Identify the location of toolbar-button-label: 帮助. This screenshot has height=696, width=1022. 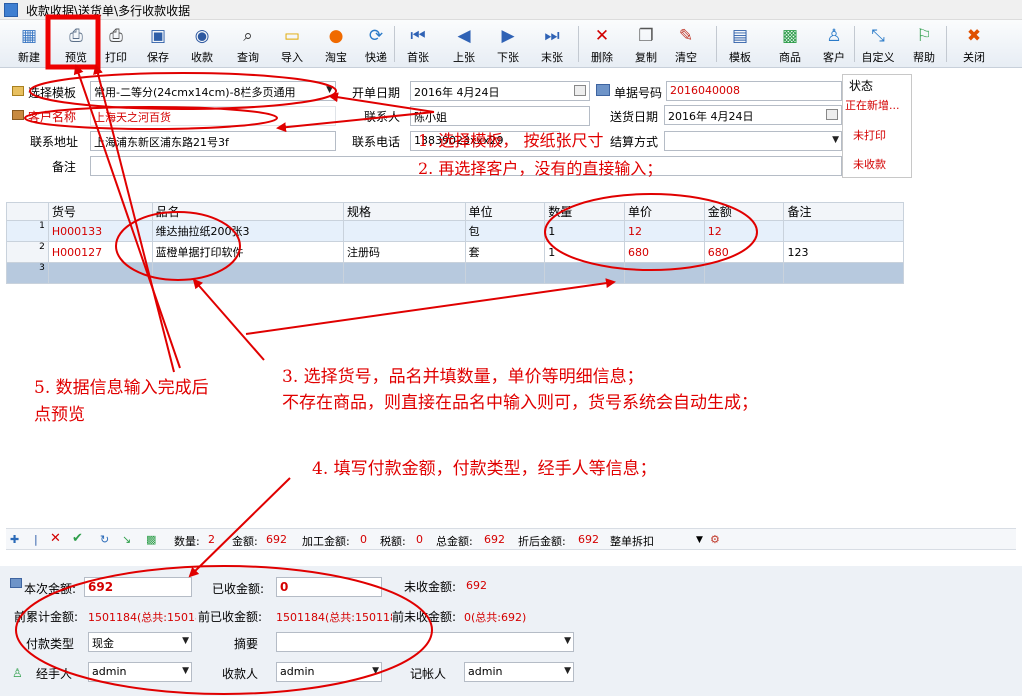
(924, 57).